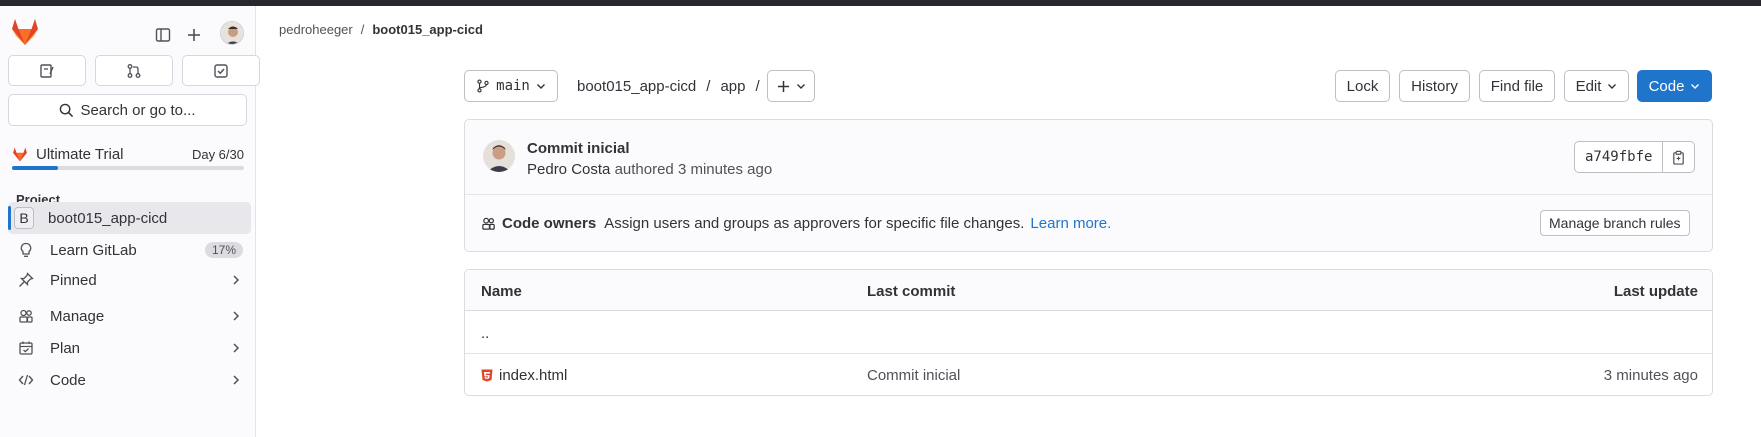  I want to click on code-owners-title: Code owners, so click(549, 223).